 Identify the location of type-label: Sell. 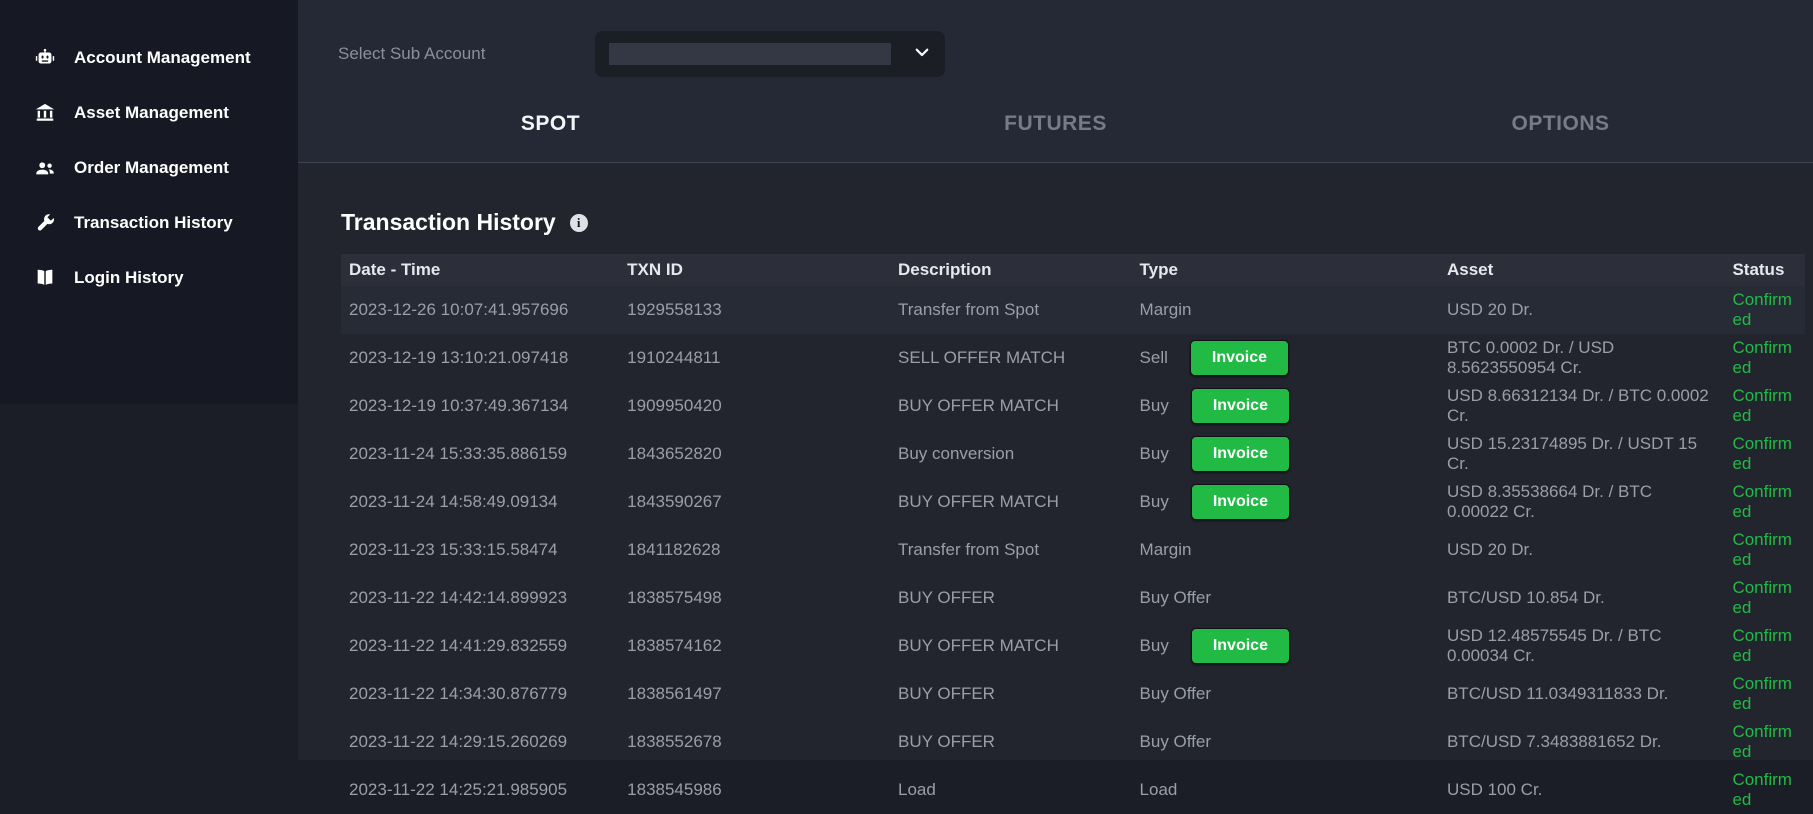
(1153, 357).